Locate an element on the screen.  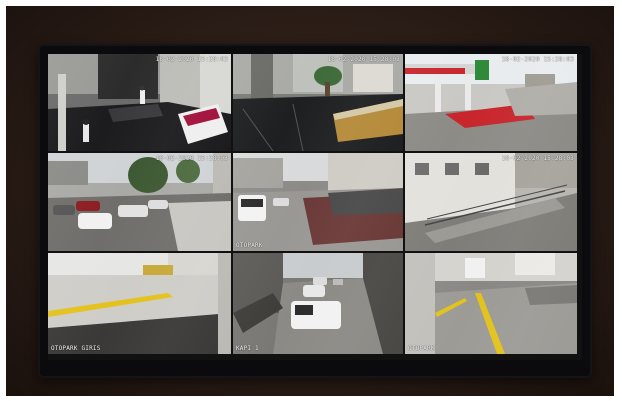
camera-feed-garage-entrance: OTOPARK GIRIS is located at coordinates (139, 303).